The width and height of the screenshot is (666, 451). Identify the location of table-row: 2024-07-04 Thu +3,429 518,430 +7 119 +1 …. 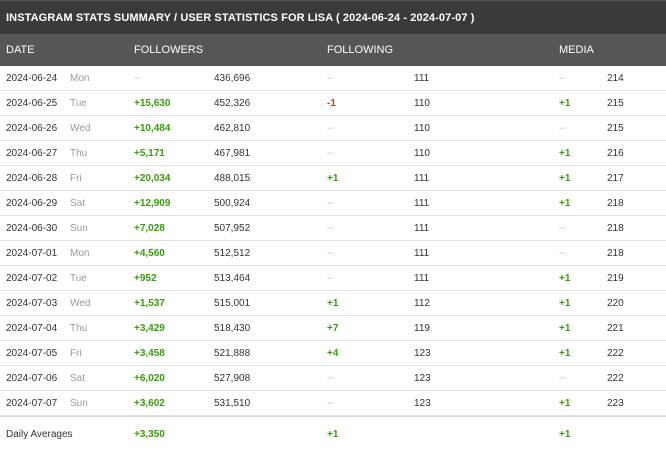
(333, 328).